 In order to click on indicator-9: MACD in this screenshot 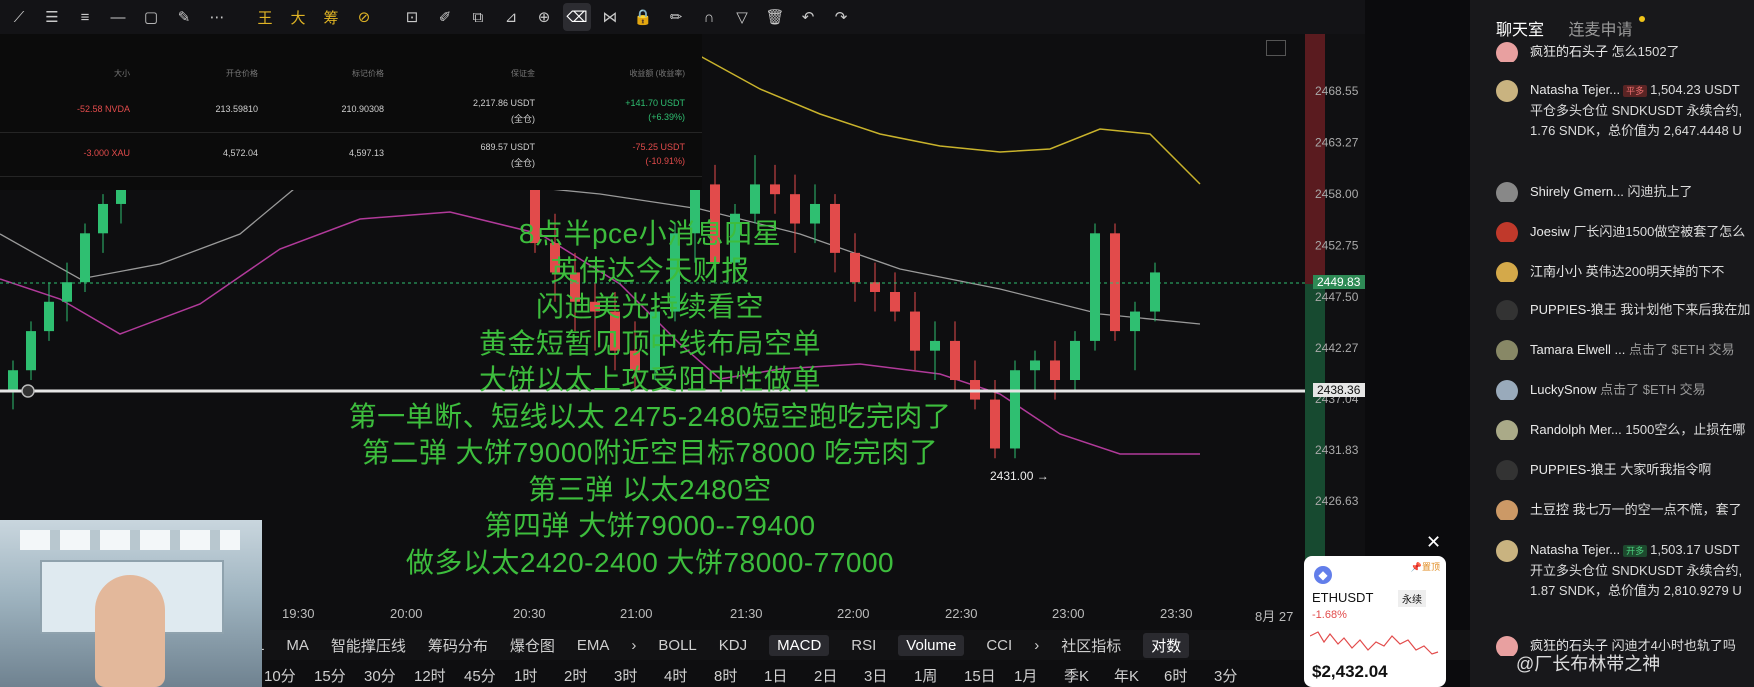, I will do `click(799, 645)`.